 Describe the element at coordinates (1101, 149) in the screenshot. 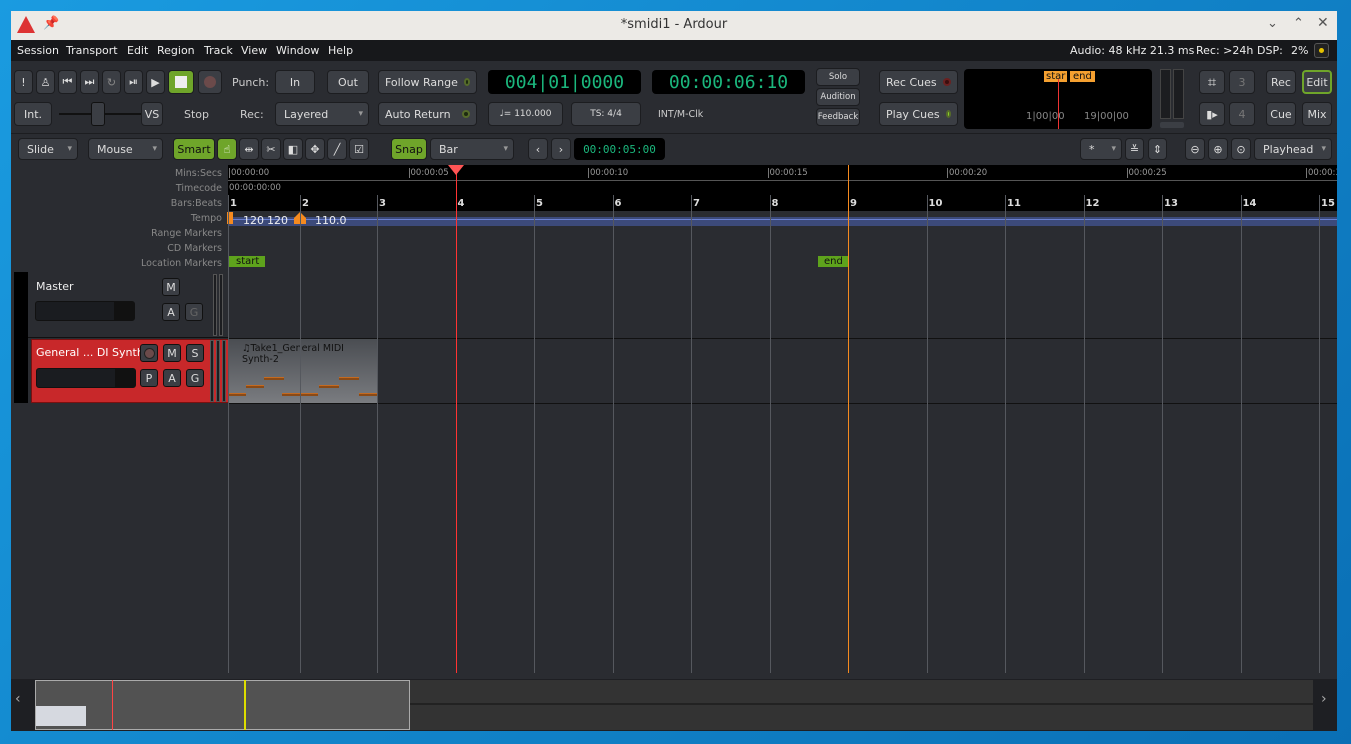

I see `visible-tracks-dropdown: *` at that location.